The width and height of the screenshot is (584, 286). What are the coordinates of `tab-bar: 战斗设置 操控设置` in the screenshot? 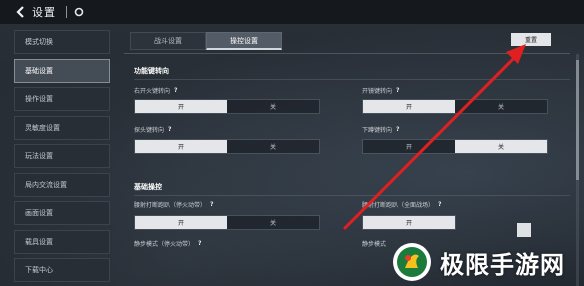 It's located at (206, 41).